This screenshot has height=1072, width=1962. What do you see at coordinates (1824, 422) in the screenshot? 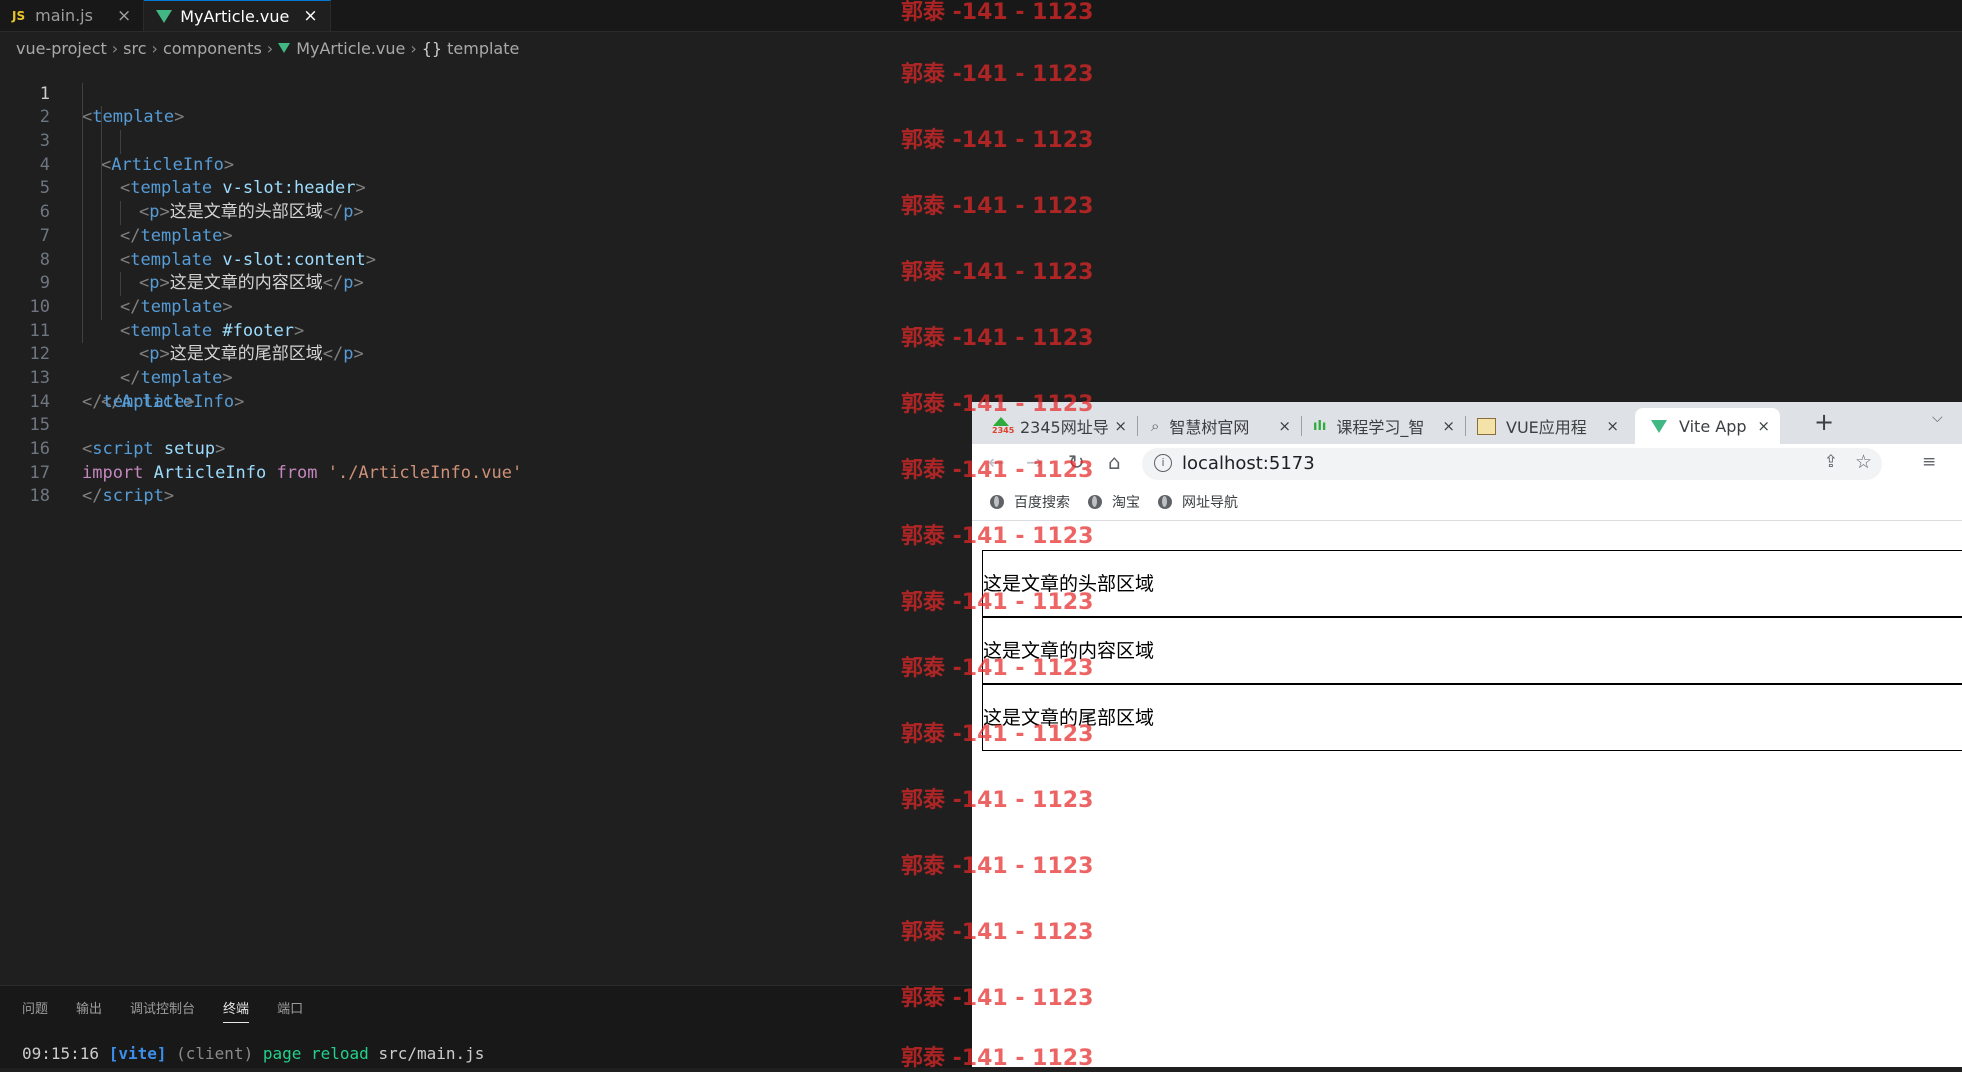
I see `new-tab-button: +` at bounding box center [1824, 422].